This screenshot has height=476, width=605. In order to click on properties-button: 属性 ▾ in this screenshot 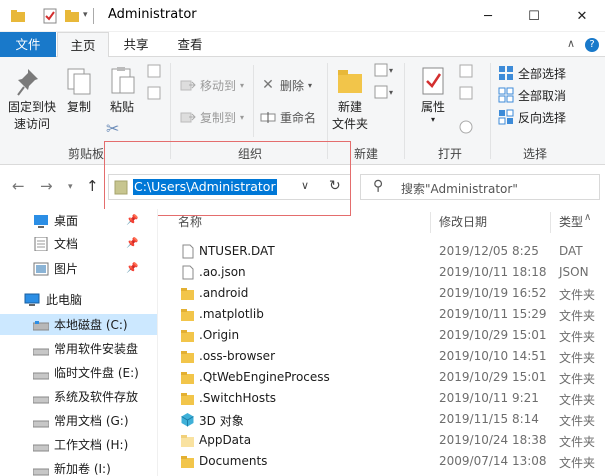, I will do `click(433, 94)`.